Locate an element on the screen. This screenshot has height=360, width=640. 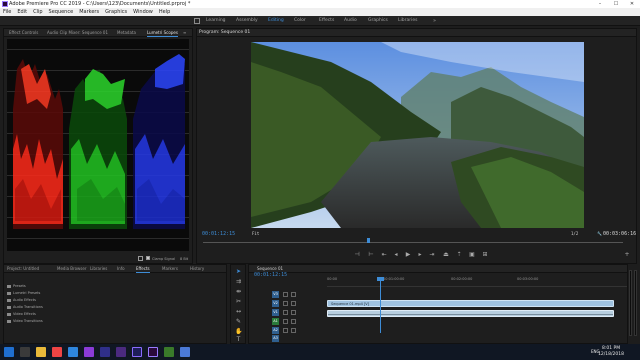
task-view-icon is located at coordinates (25, 352).